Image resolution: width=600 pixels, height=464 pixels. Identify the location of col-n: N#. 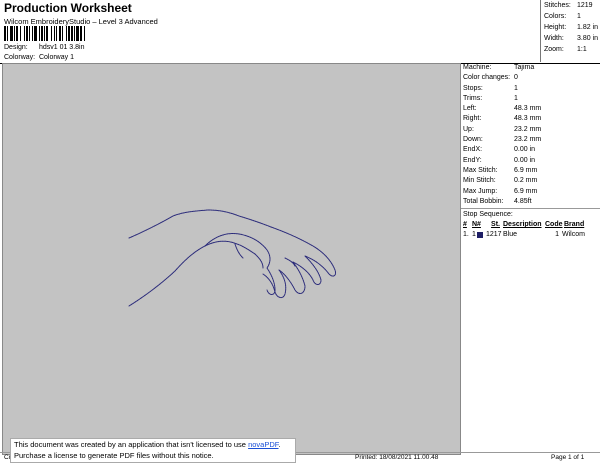
(476, 225).